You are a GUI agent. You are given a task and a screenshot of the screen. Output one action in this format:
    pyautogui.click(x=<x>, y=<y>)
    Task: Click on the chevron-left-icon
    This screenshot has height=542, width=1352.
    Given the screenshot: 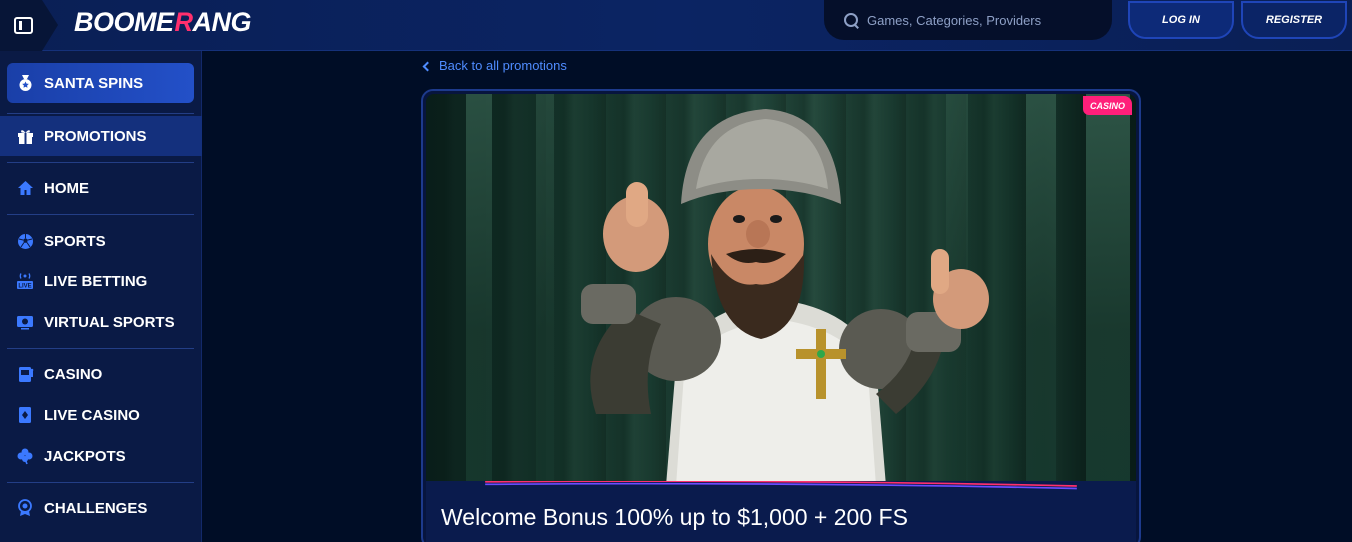 What is the action you would take?
    pyautogui.click(x=427, y=66)
    